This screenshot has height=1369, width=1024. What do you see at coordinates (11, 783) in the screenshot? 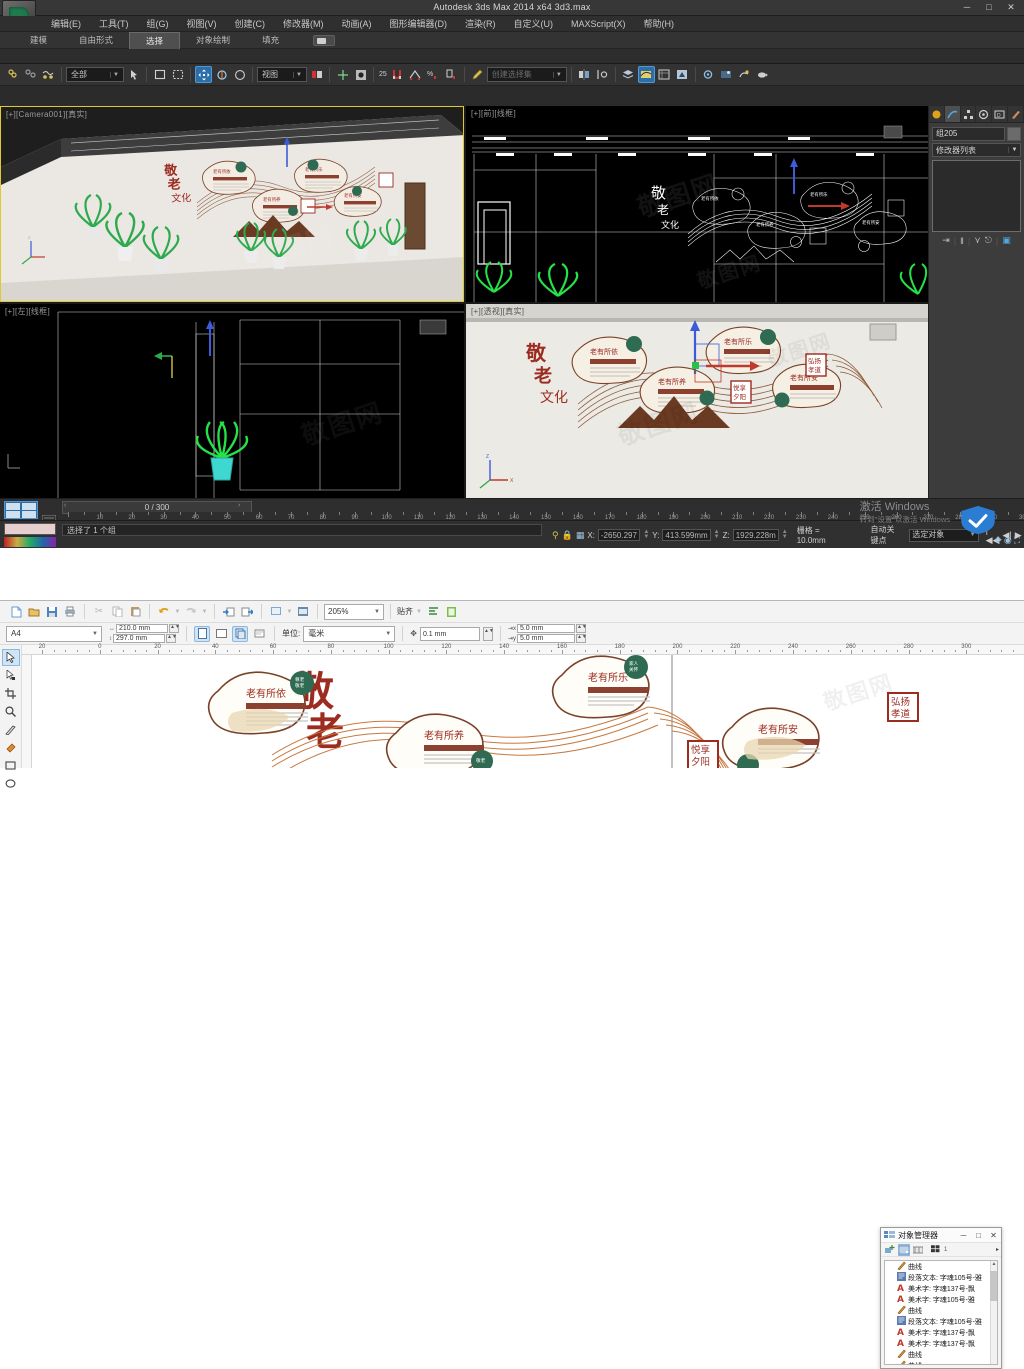
I see `ellipse-tool-icon` at bounding box center [11, 783].